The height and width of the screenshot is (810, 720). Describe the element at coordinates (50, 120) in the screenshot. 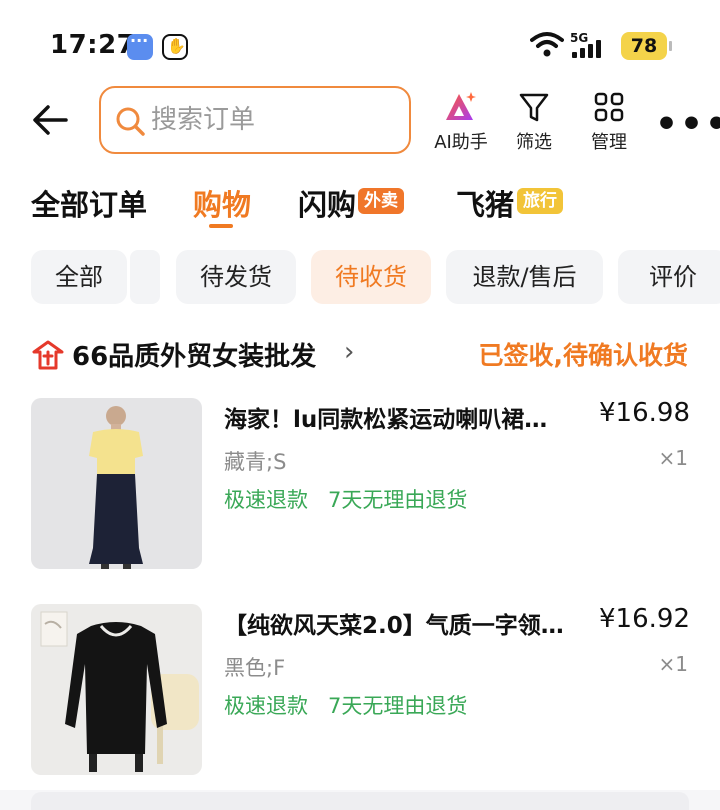

I see `back-arrow-icon` at that location.